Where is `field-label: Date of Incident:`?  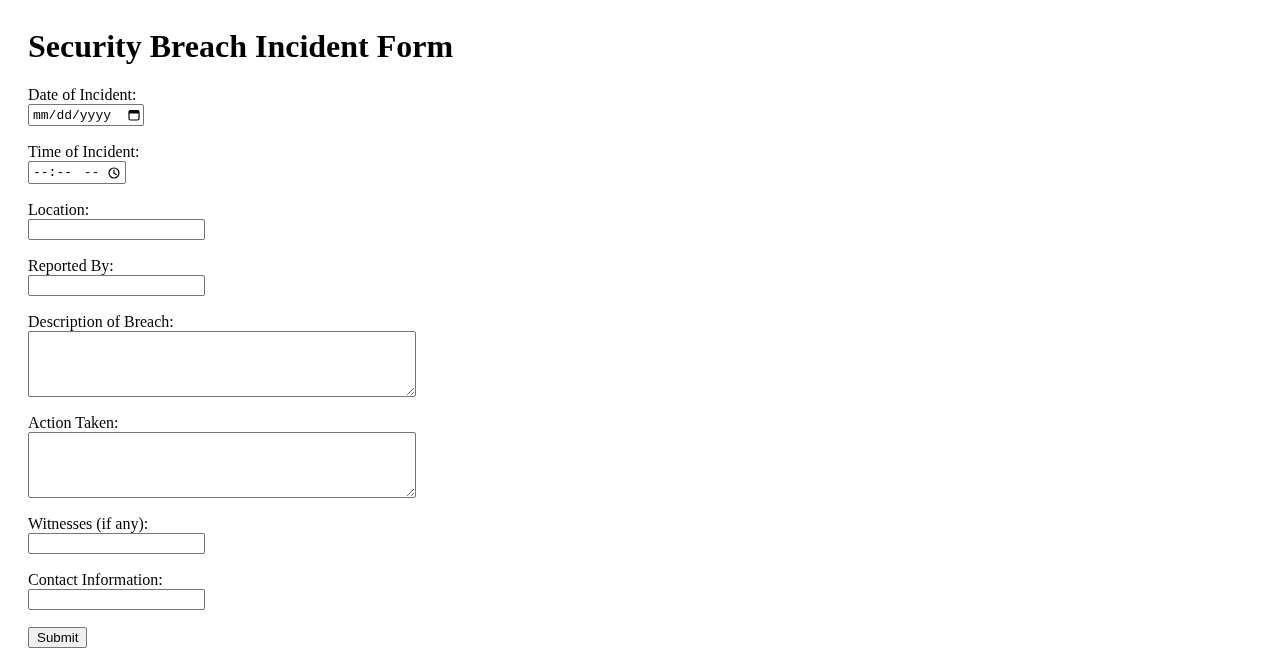 field-label: Date of Incident: is located at coordinates (82, 95).